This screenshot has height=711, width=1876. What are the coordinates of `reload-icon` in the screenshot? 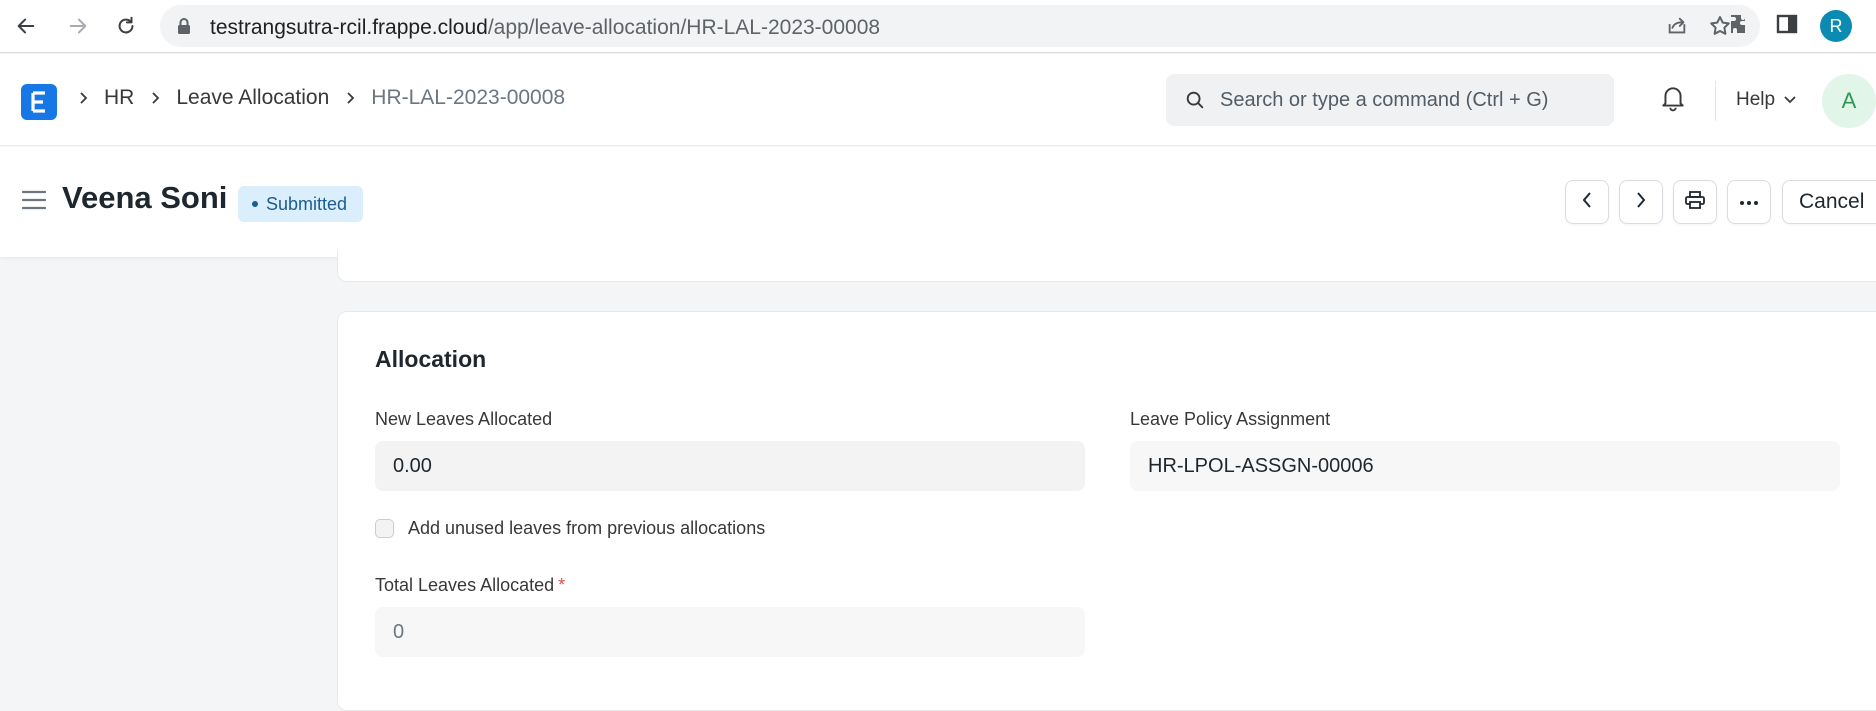 It's located at (126, 26).